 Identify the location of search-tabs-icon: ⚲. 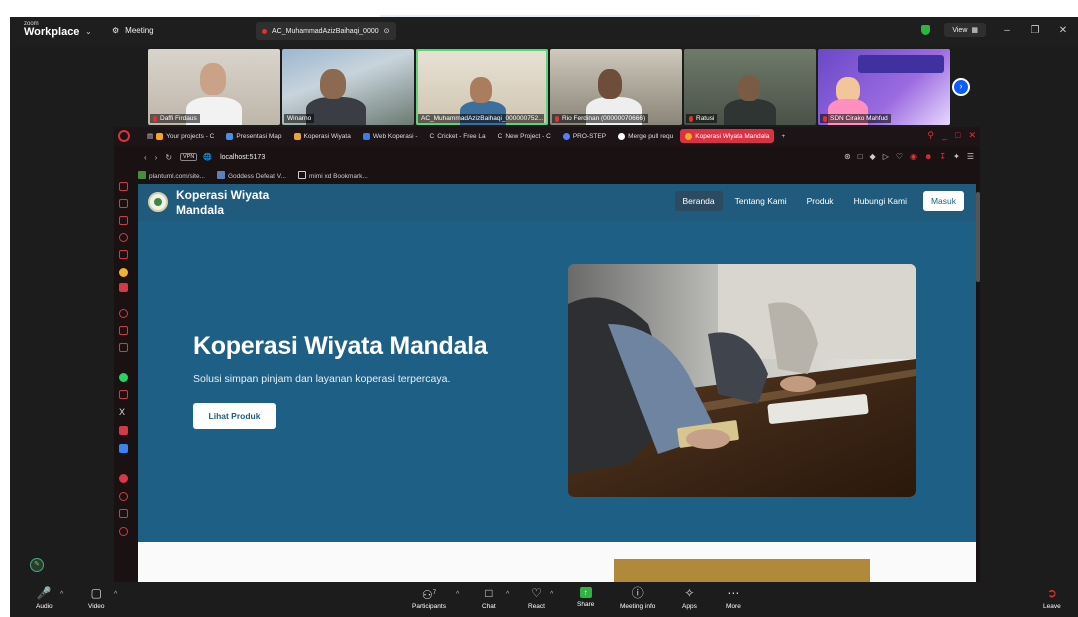
(930, 135).